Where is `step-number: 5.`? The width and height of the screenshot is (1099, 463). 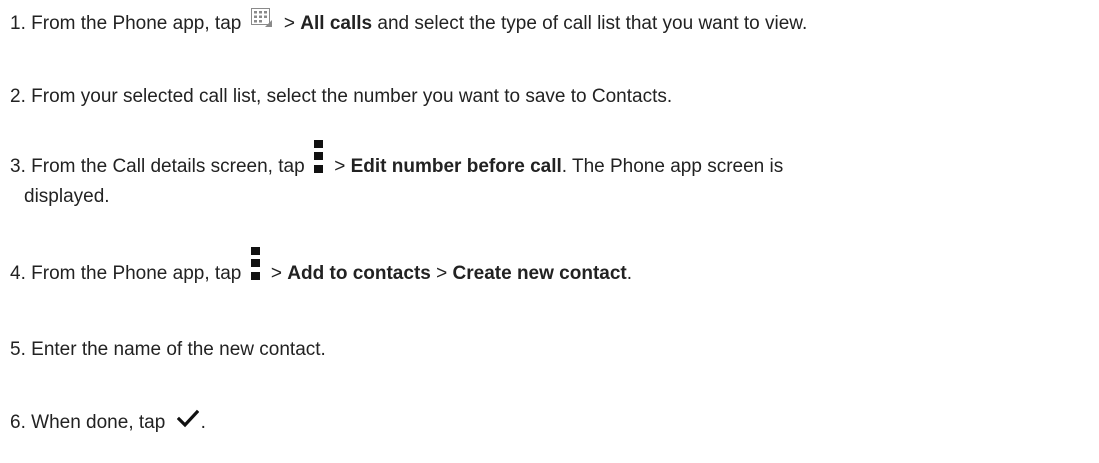
step-number: 5. is located at coordinates (18, 349).